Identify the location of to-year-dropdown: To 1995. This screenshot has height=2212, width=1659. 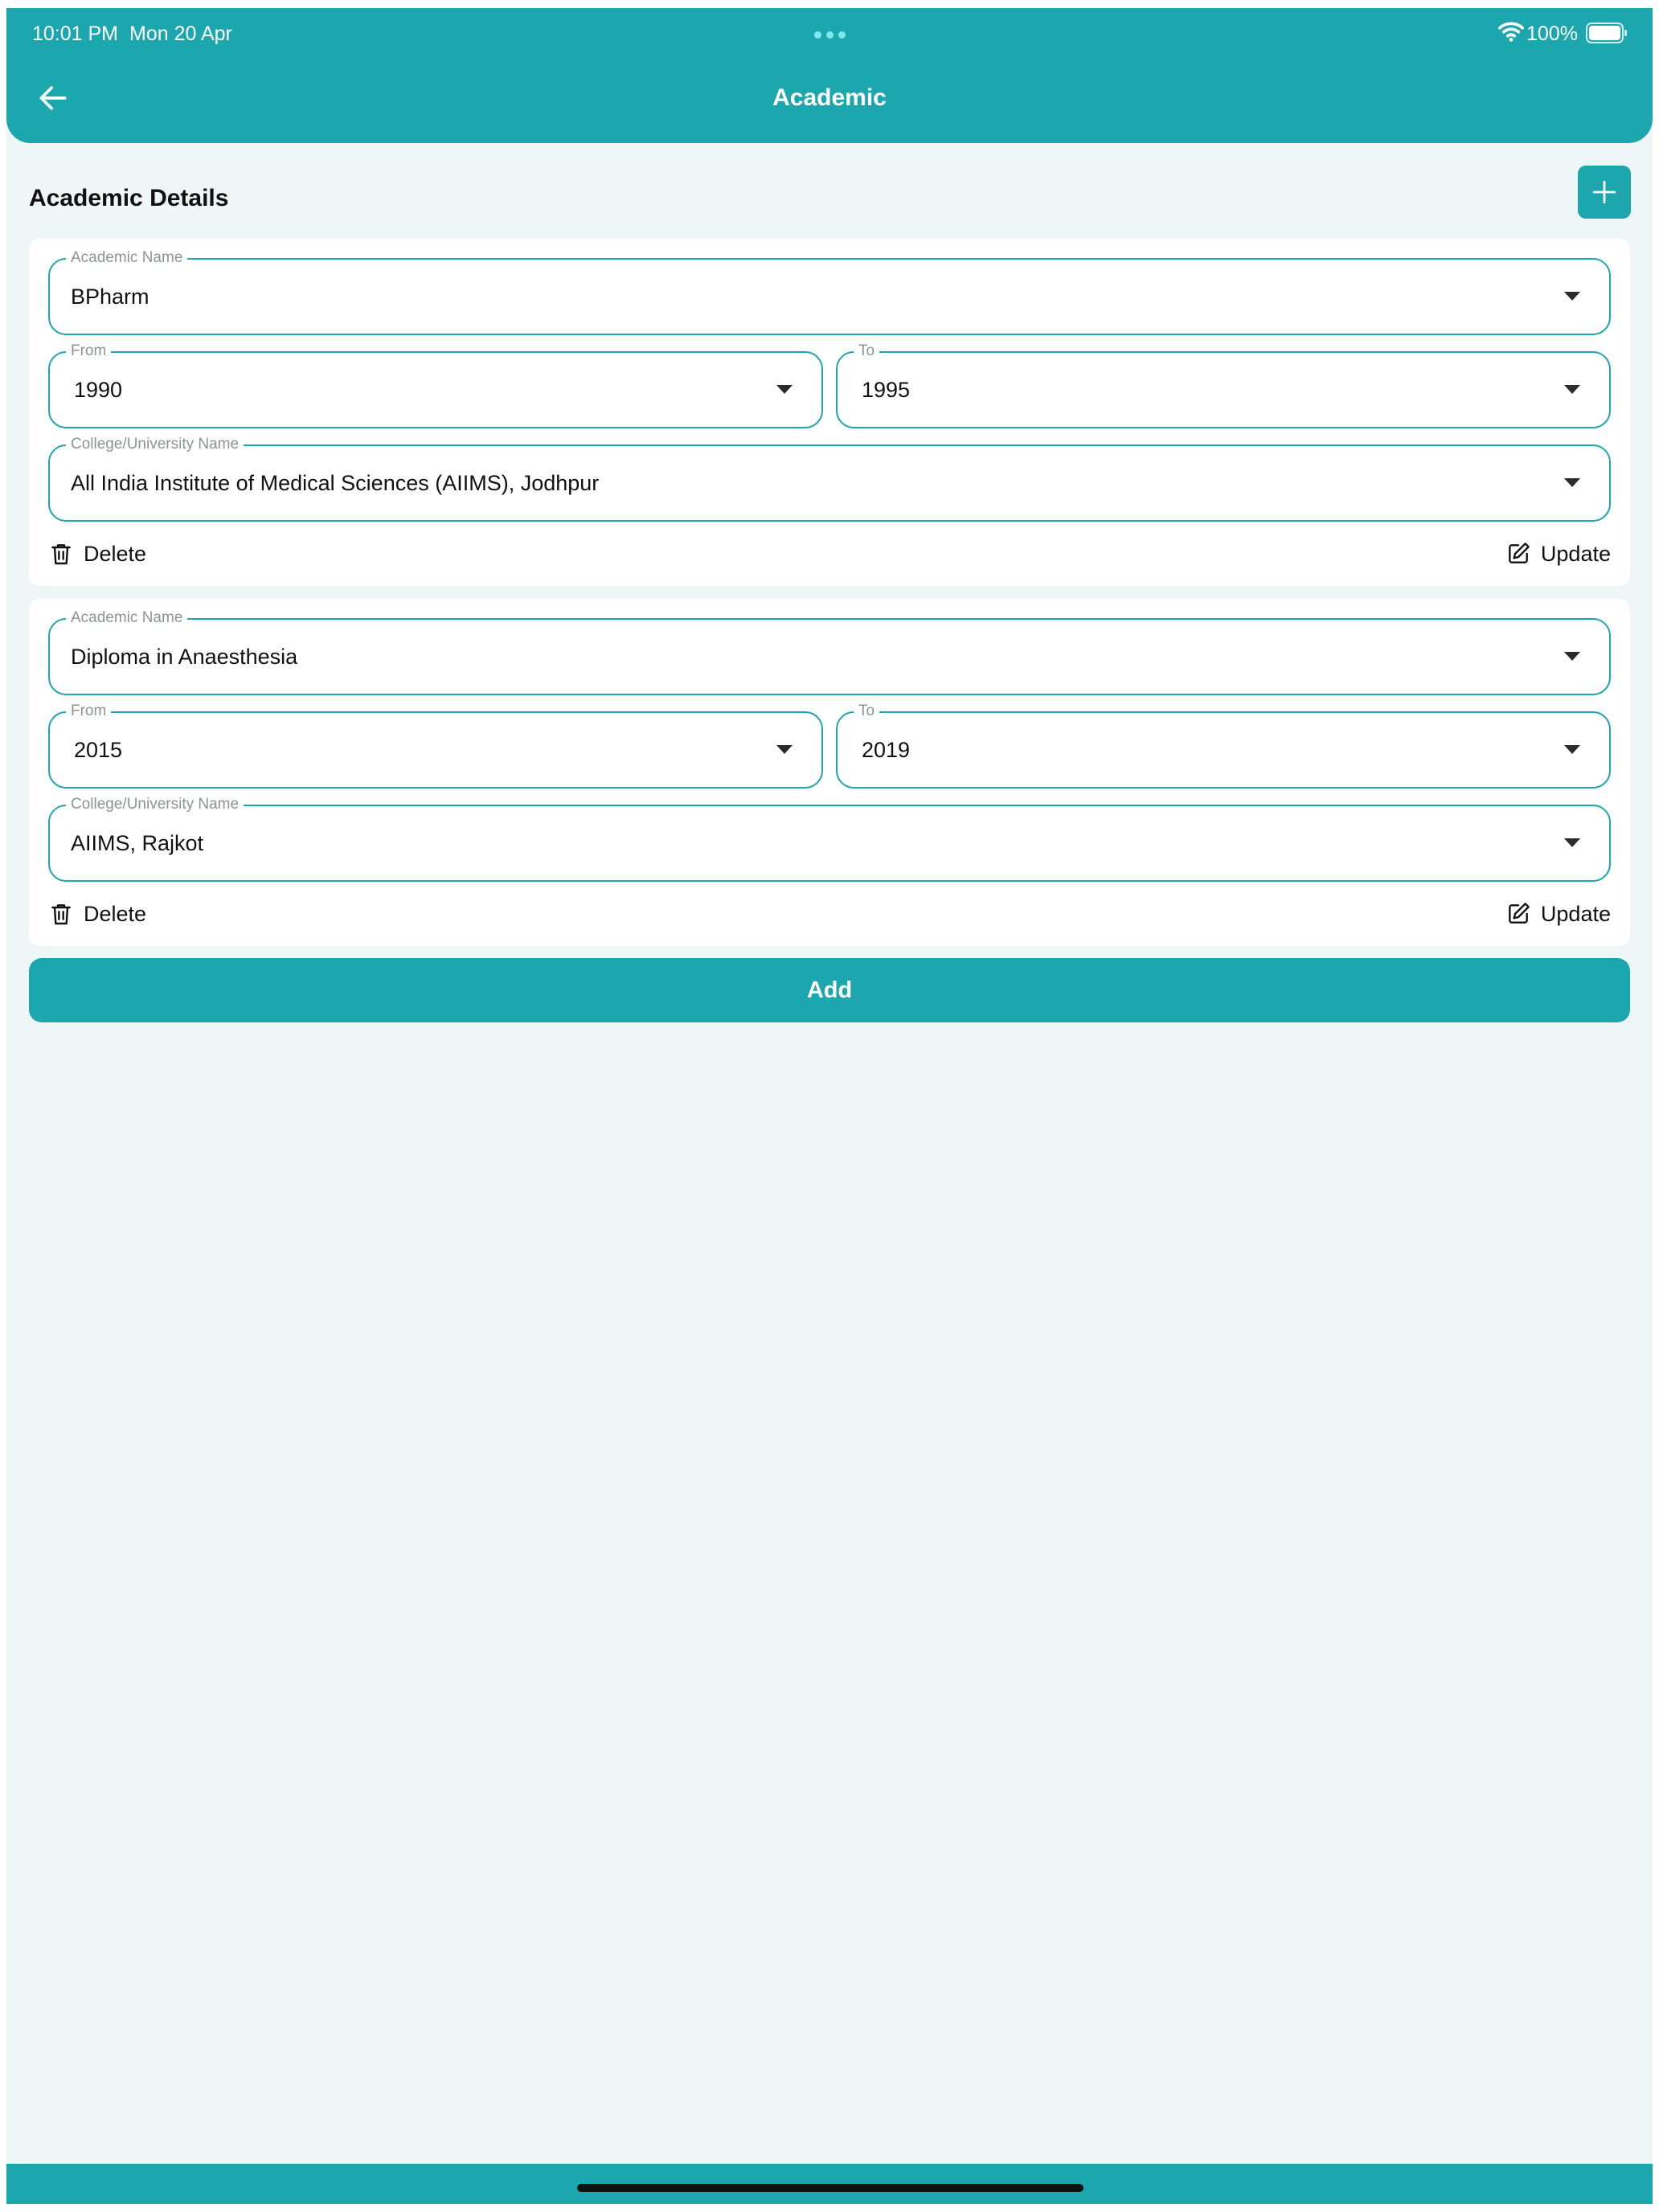
(1223, 385).